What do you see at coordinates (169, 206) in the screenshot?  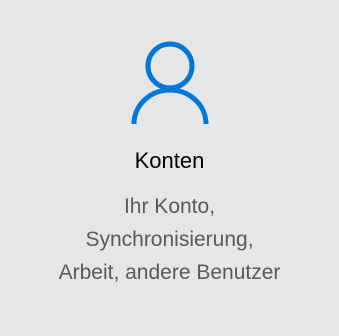 I see `description-line: Ihr Konto,` at bounding box center [169, 206].